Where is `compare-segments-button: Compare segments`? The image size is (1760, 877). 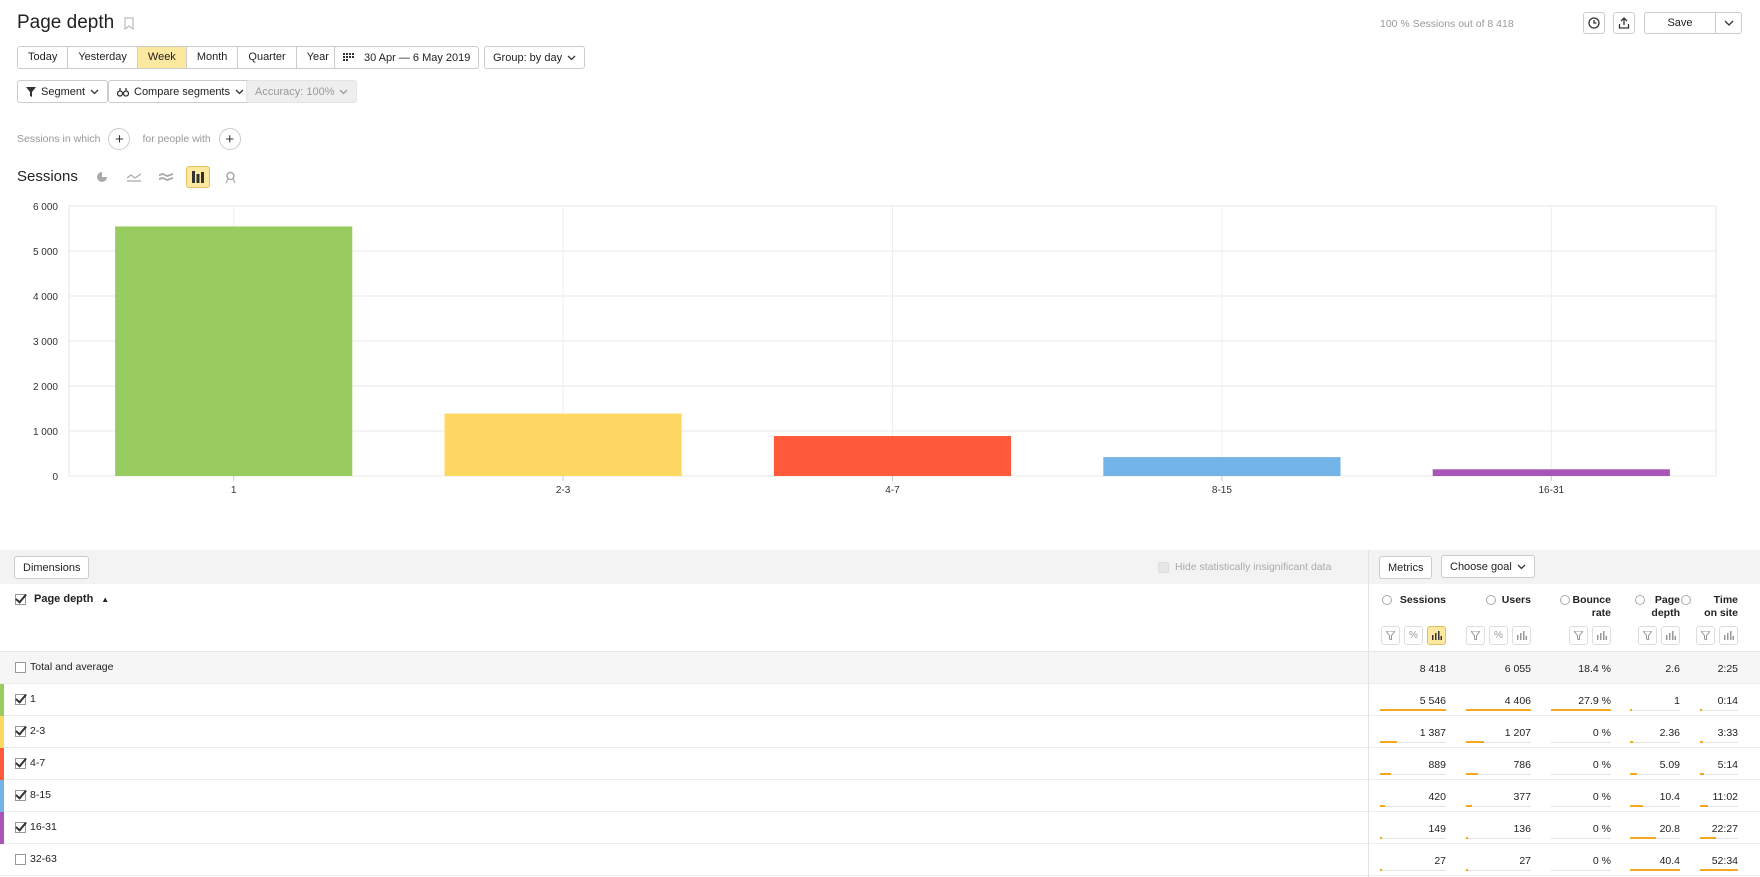
compare-segments-button: Compare segments is located at coordinates (180, 91).